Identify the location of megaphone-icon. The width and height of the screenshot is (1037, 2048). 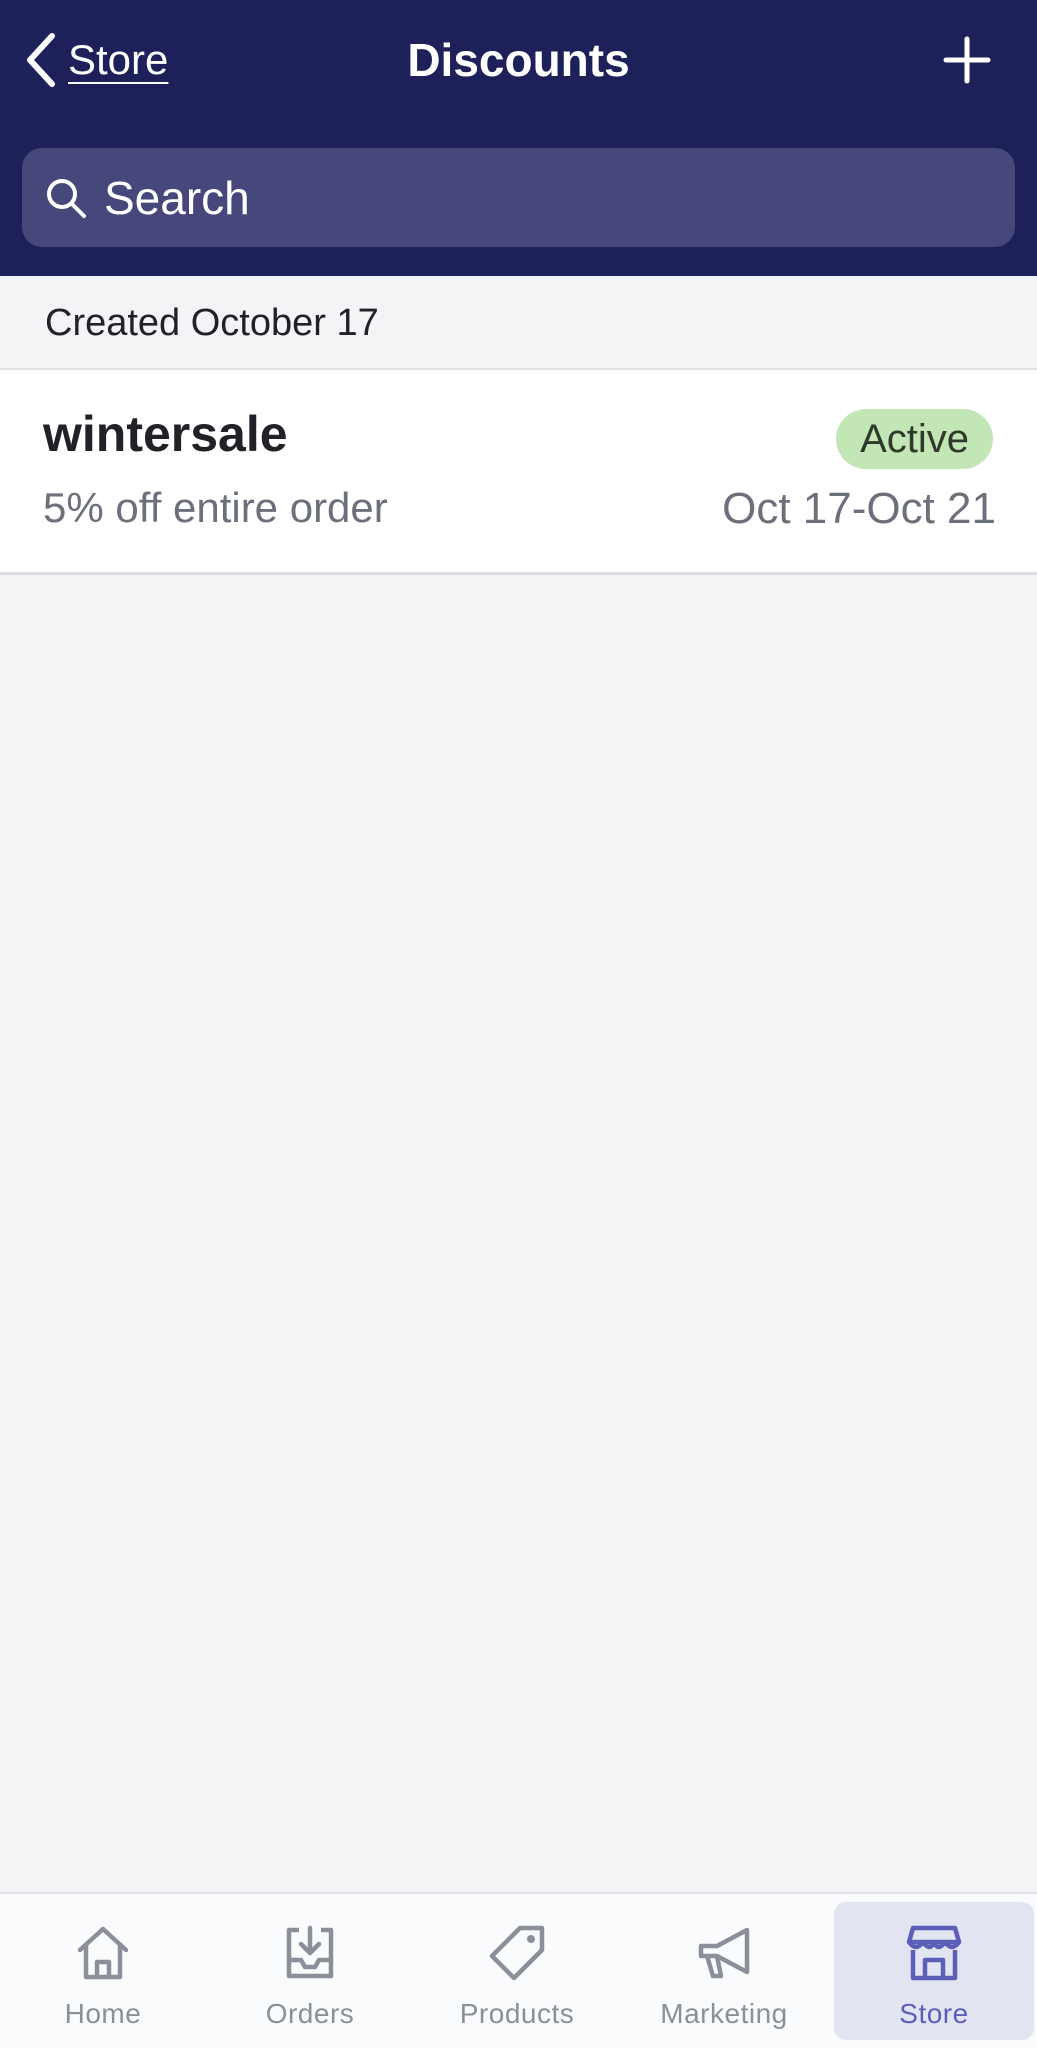
(724, 1953).